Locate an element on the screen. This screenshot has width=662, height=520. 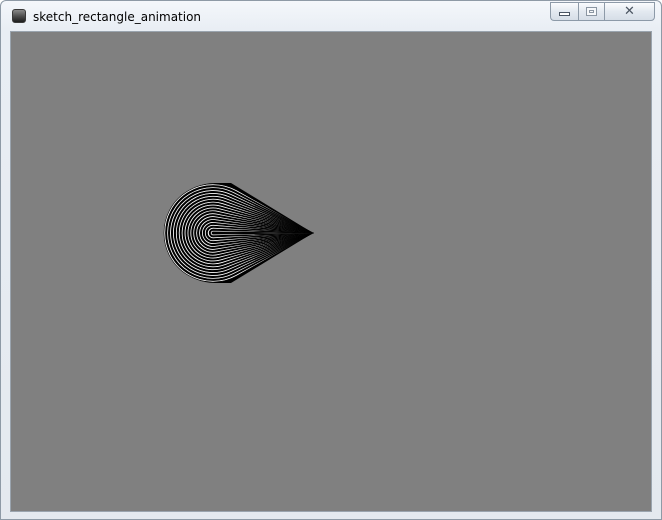
minimize-icon is located at coordinates (564, 14).